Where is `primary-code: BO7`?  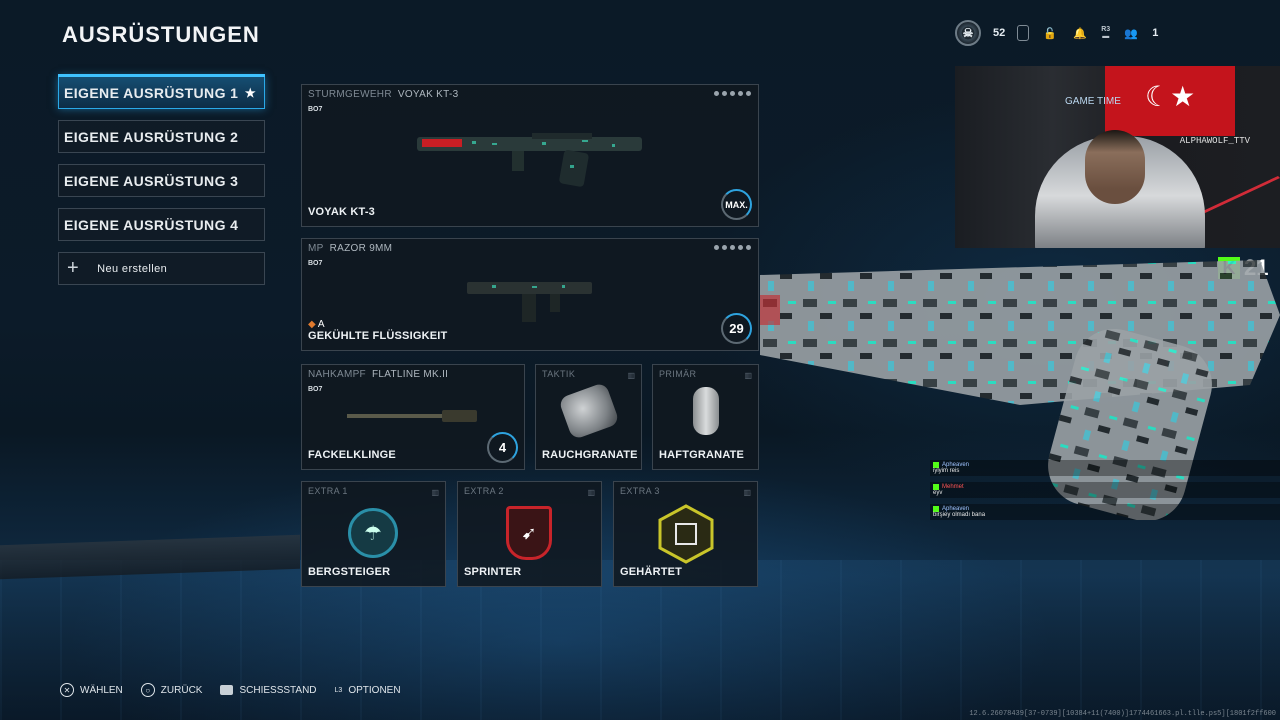
primary-code: BO7 is located at coordinates (315, 109).